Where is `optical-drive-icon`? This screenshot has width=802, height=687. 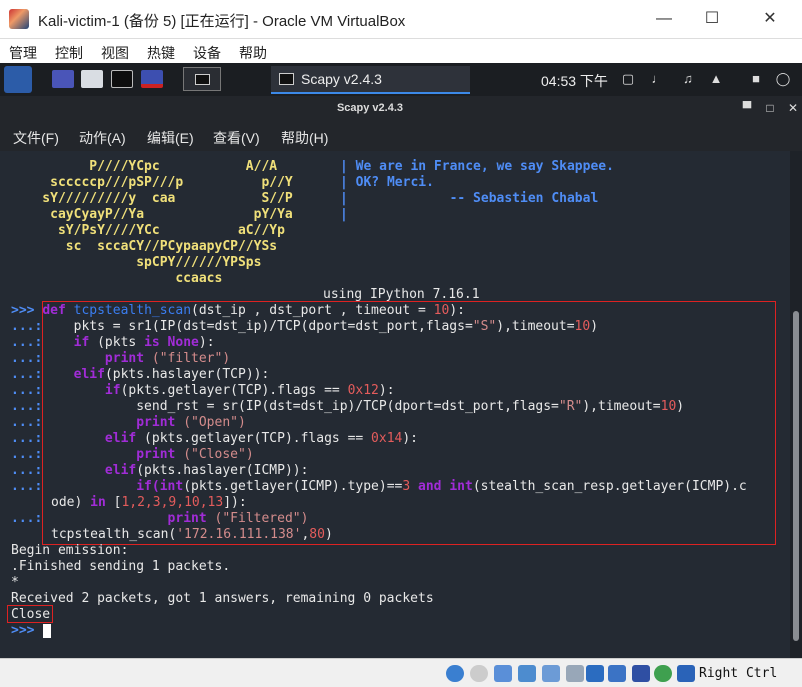
optical-drive-icon is located at coordinates (455, 673).